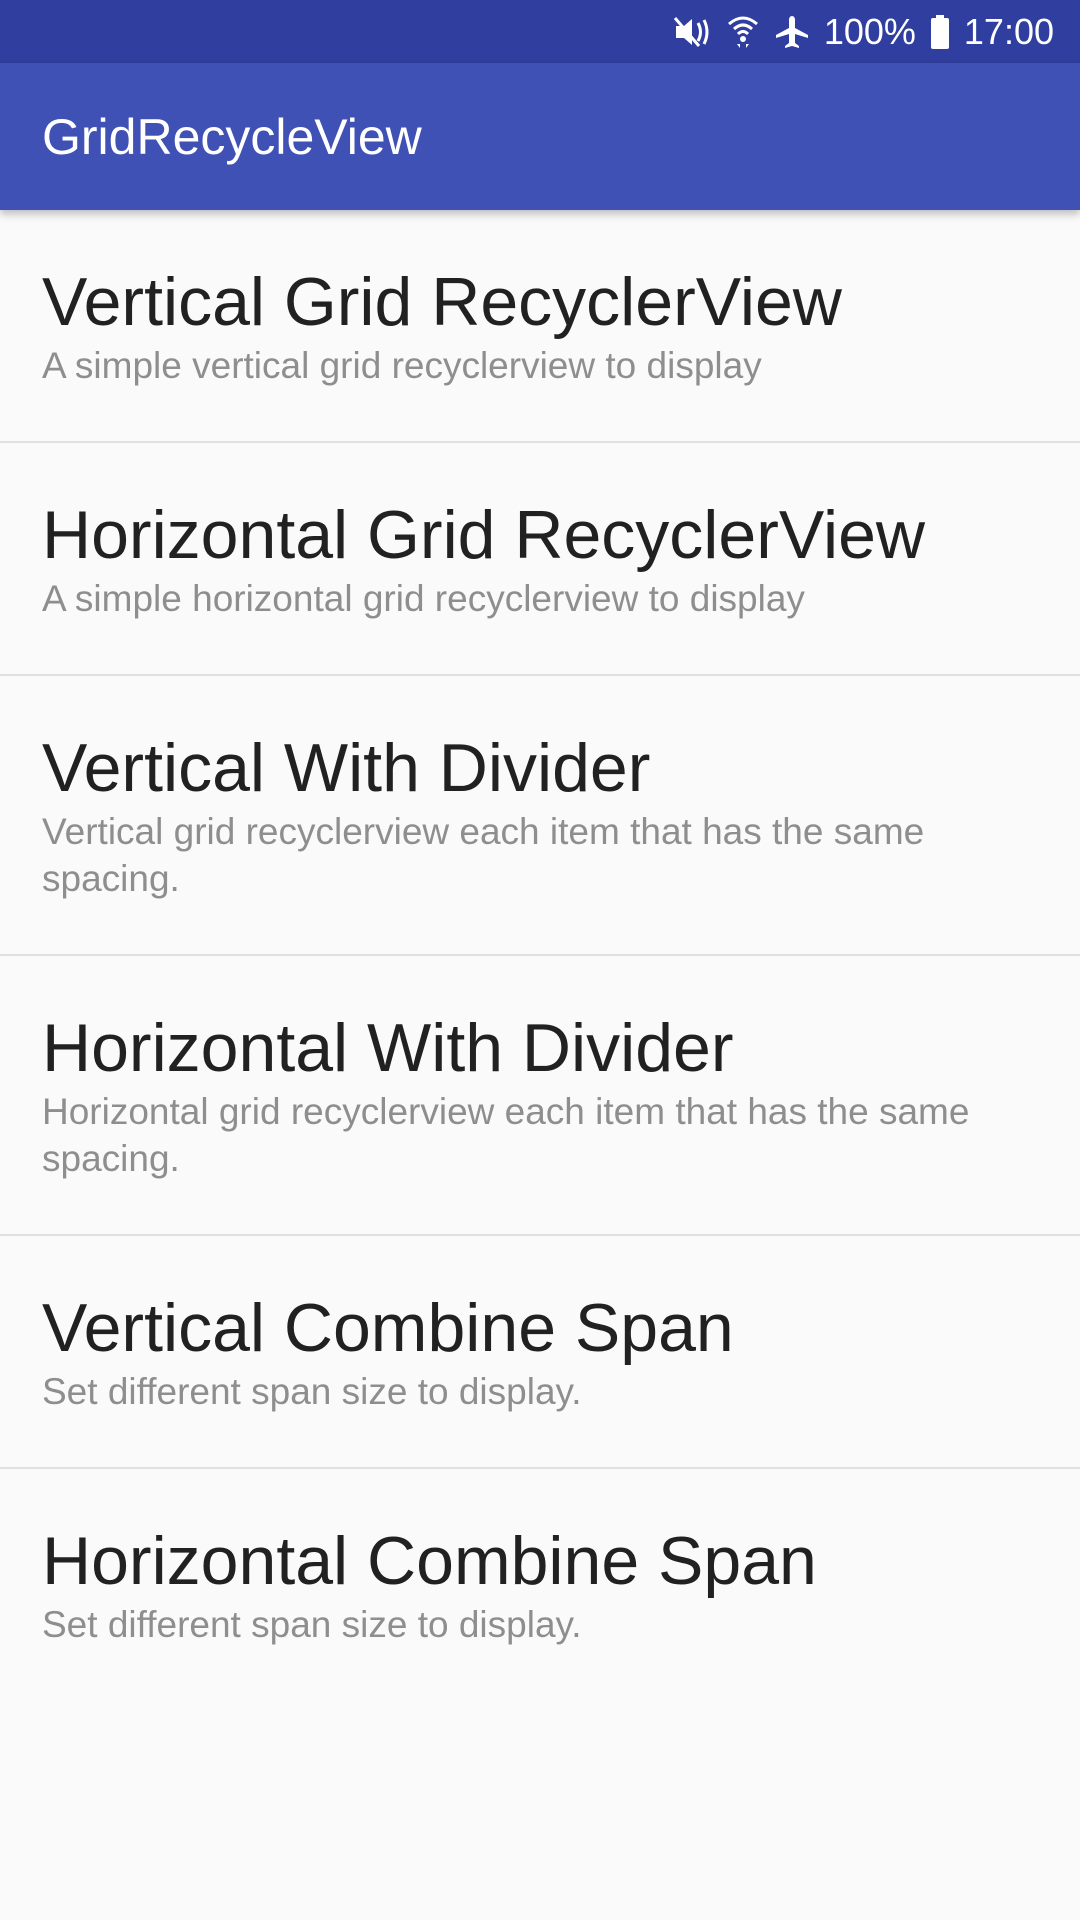 The width and height of the screenshot is (1080, 1920). What do you see at coordinates (940, 32) in the screenshot?
I see `battery-icon` at bounding box center [940, 32].